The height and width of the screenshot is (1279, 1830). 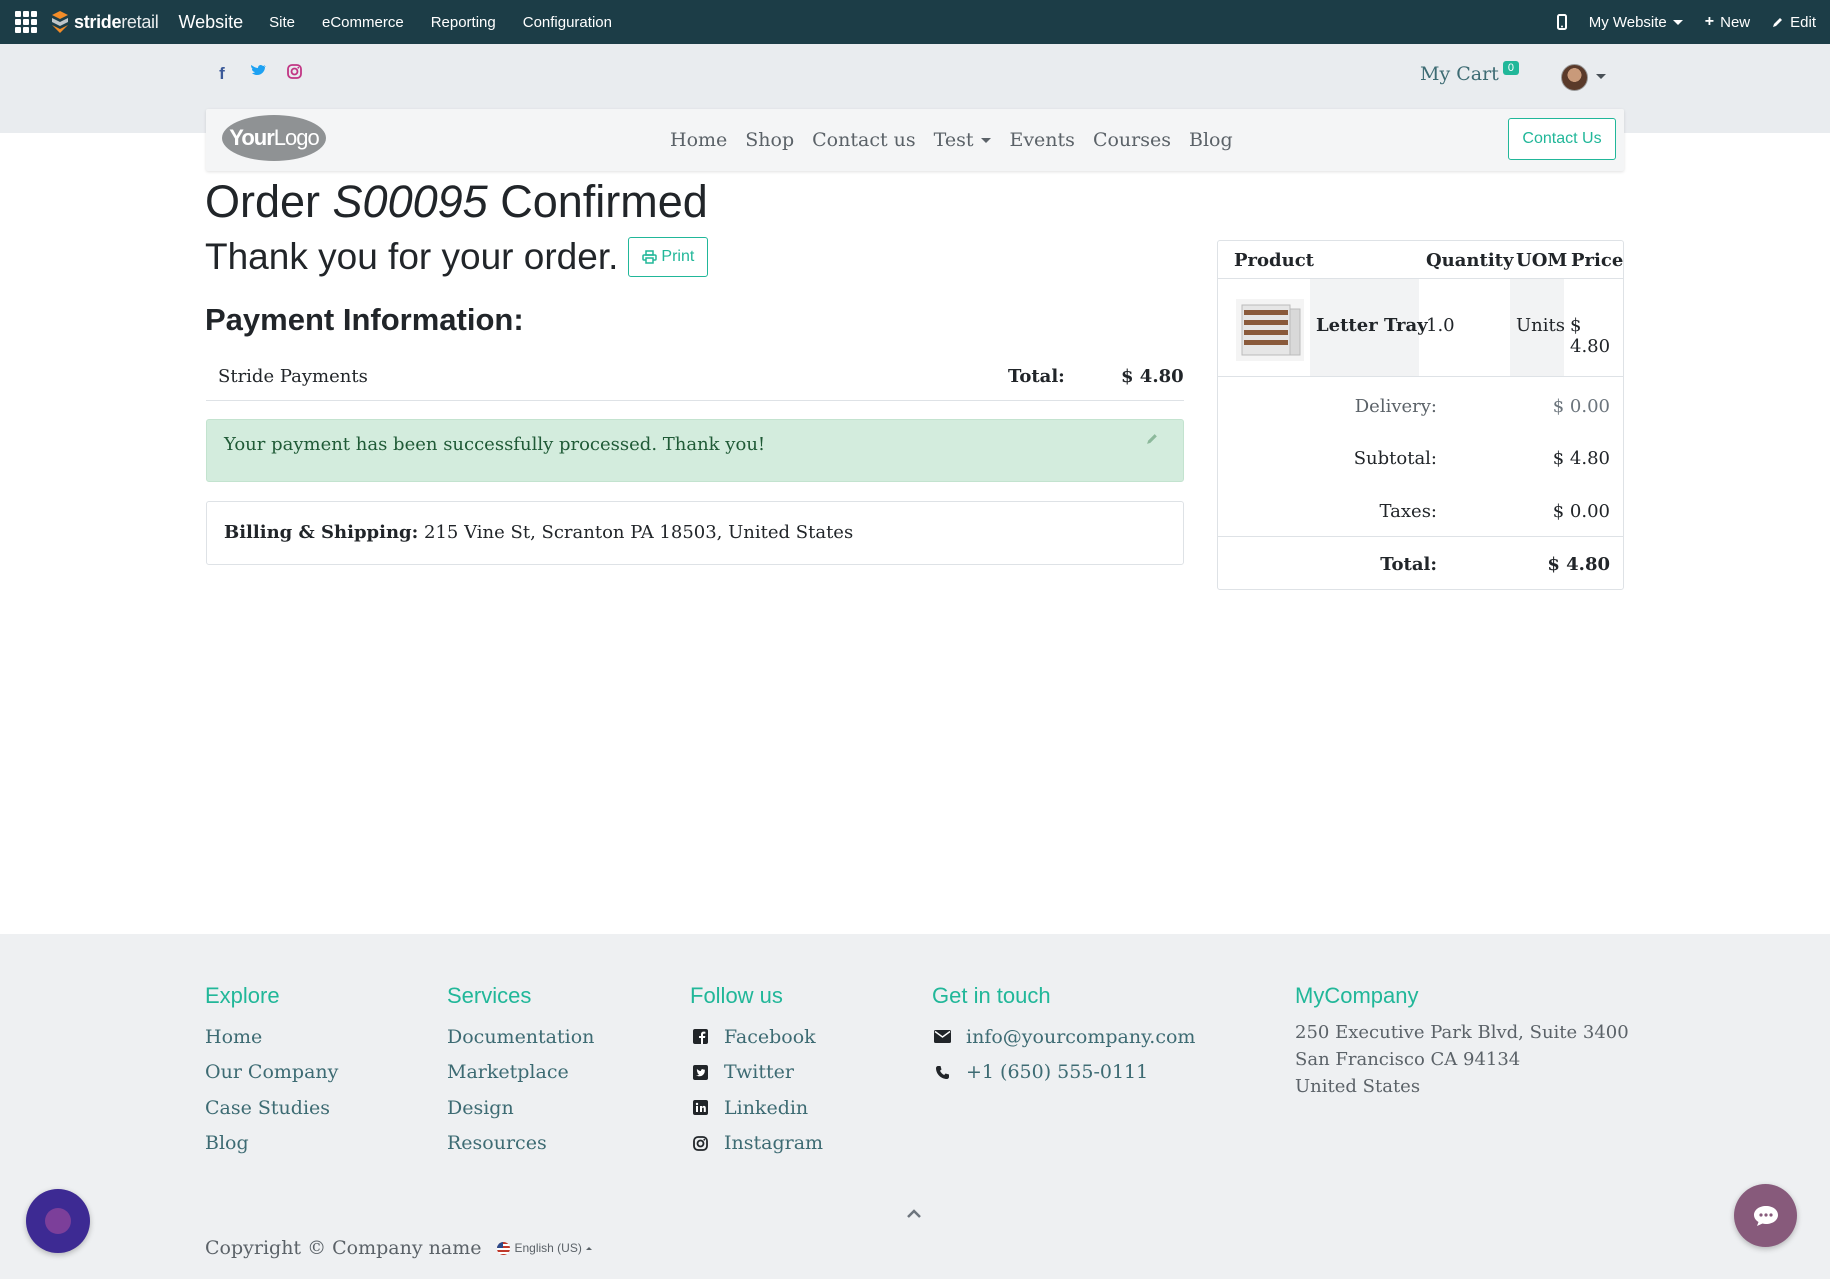 I want to click on product-name: Letter Tray, so click(x=1372, y=325).